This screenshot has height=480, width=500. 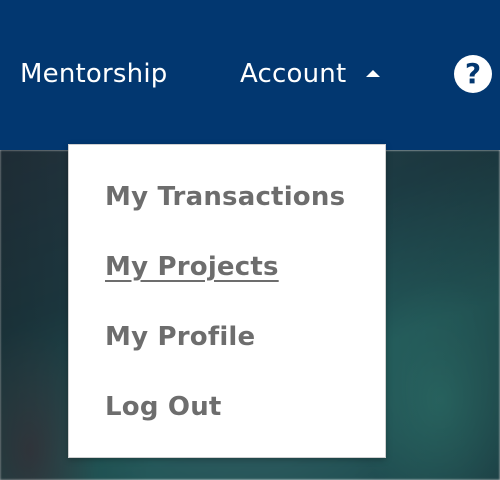 I want to click on menu-item-my-transactions: My Transactions, so click(x=225, y=197).